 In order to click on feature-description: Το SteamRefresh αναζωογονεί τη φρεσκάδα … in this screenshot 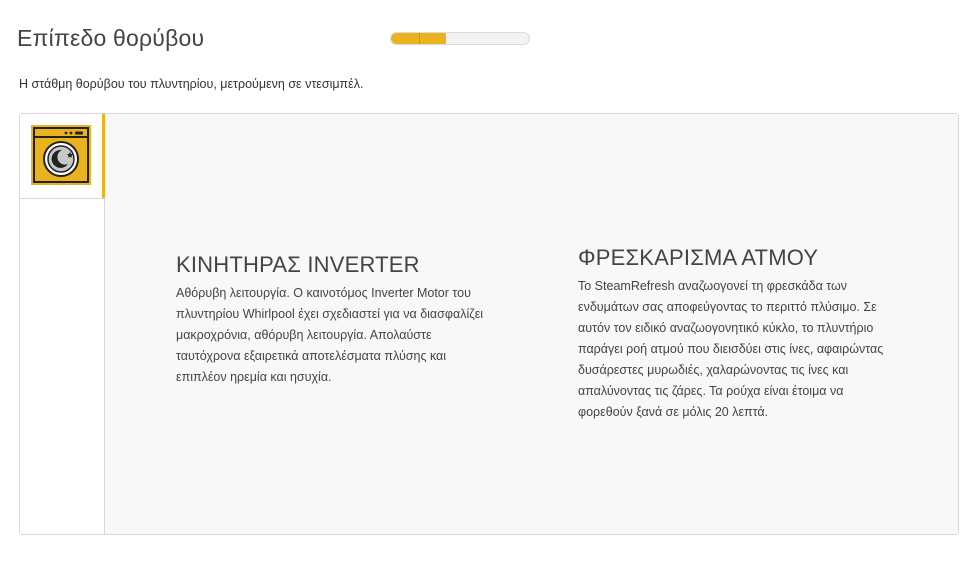, I will do `click(731, 349)`.